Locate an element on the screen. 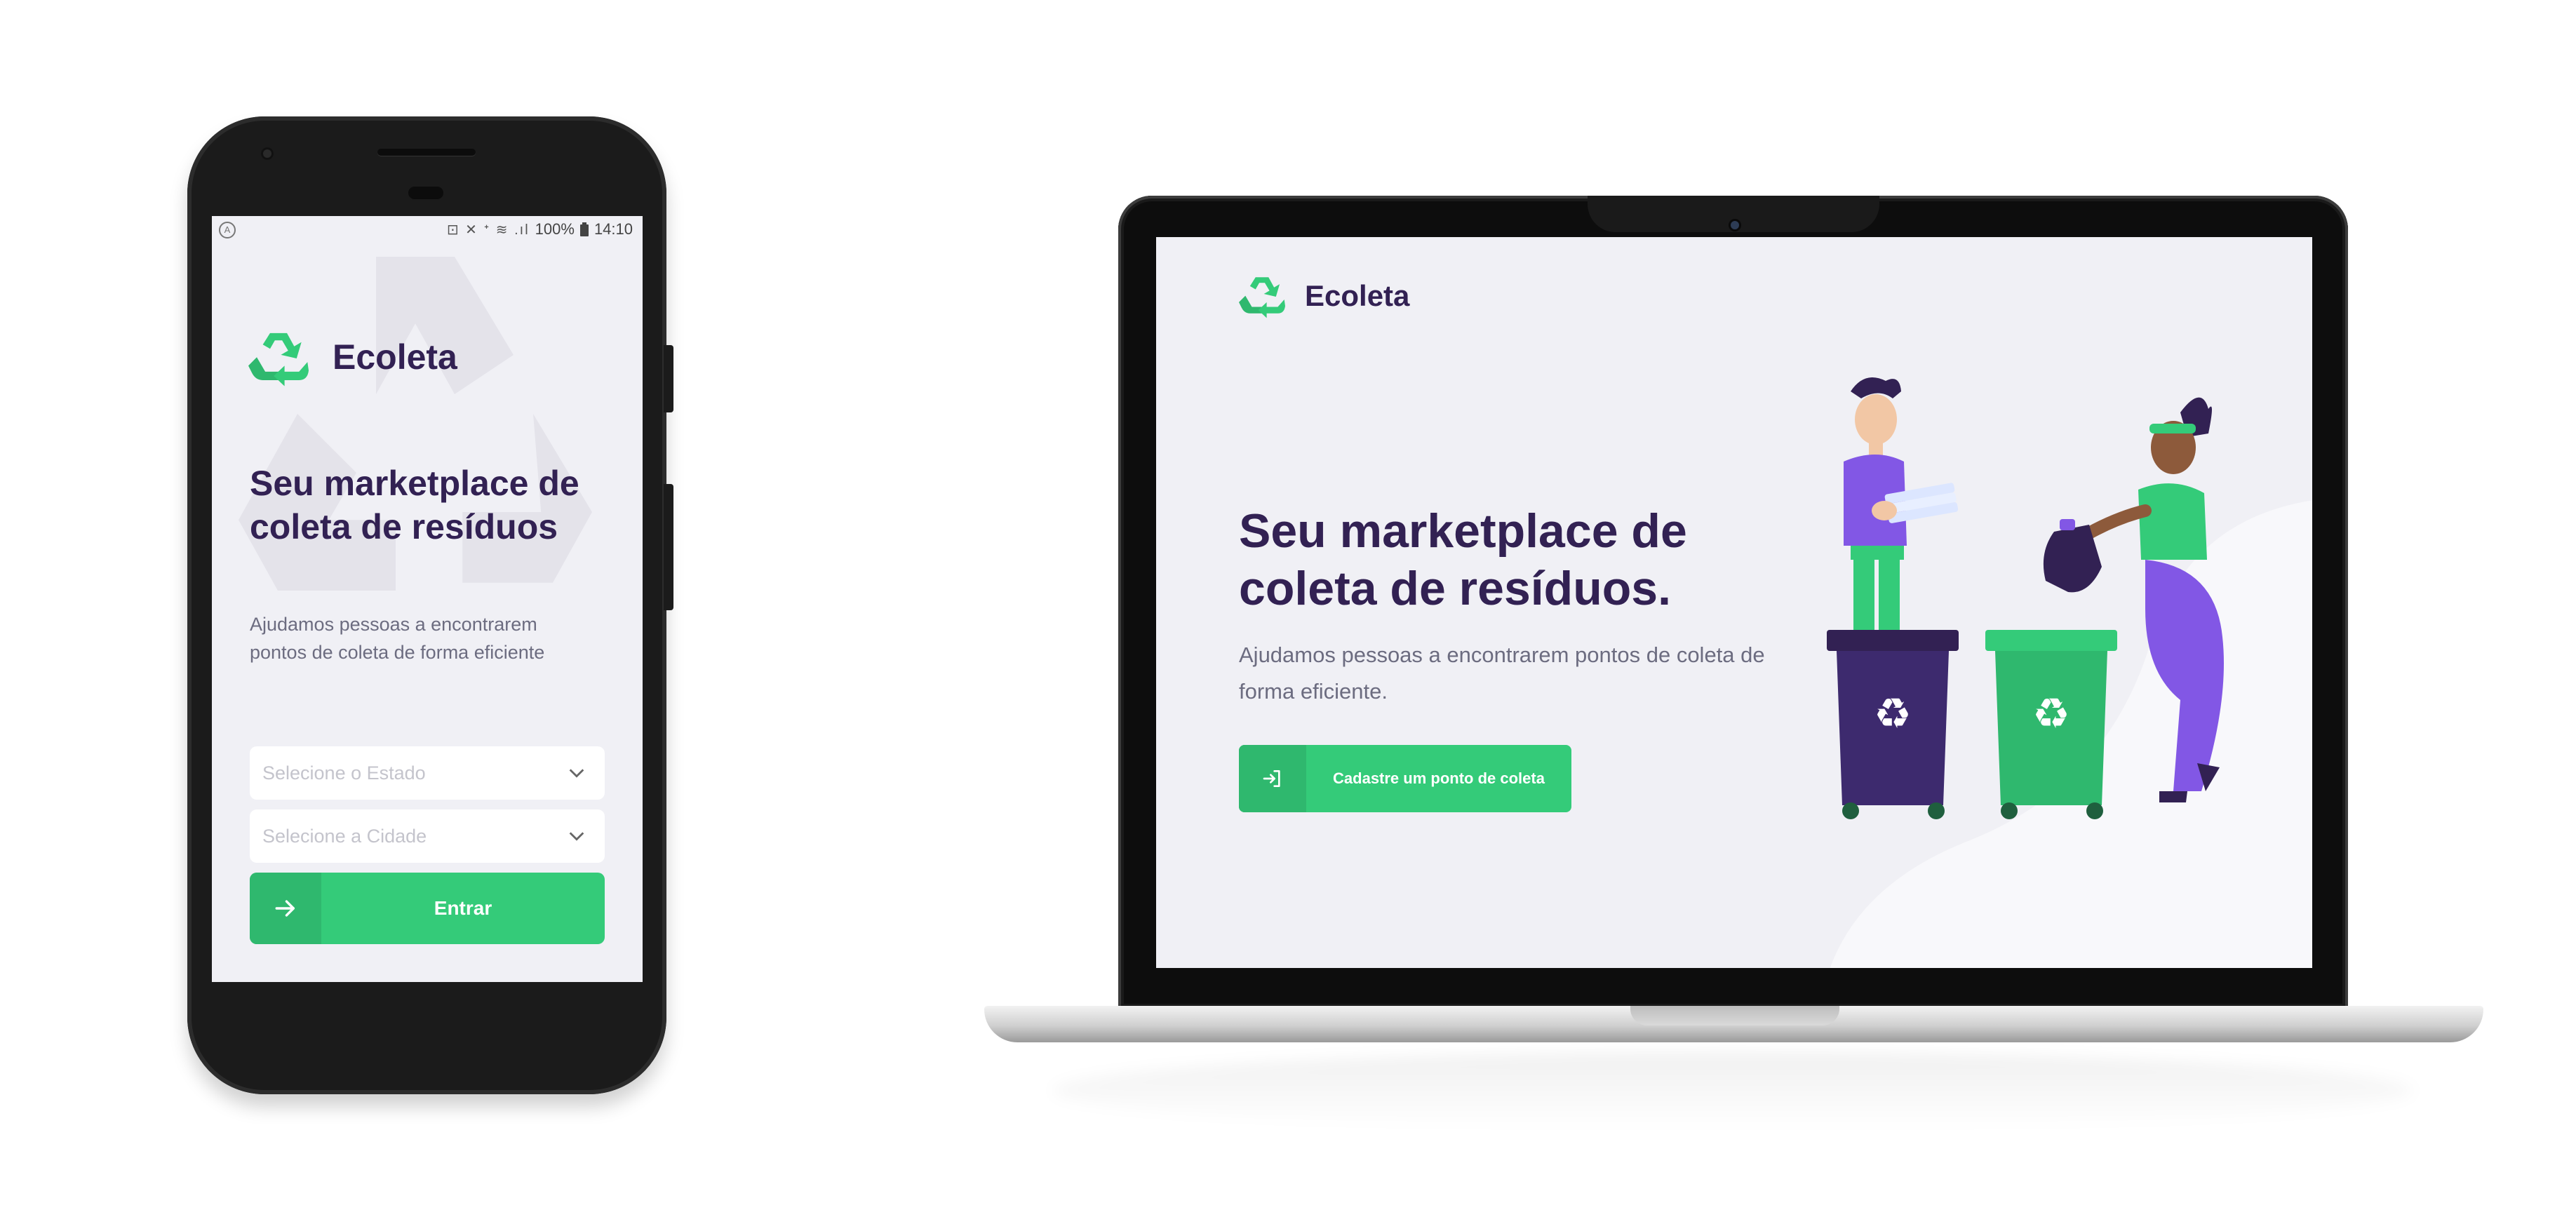  laptop-opening-notch is located at coordinates (1735, 1016).